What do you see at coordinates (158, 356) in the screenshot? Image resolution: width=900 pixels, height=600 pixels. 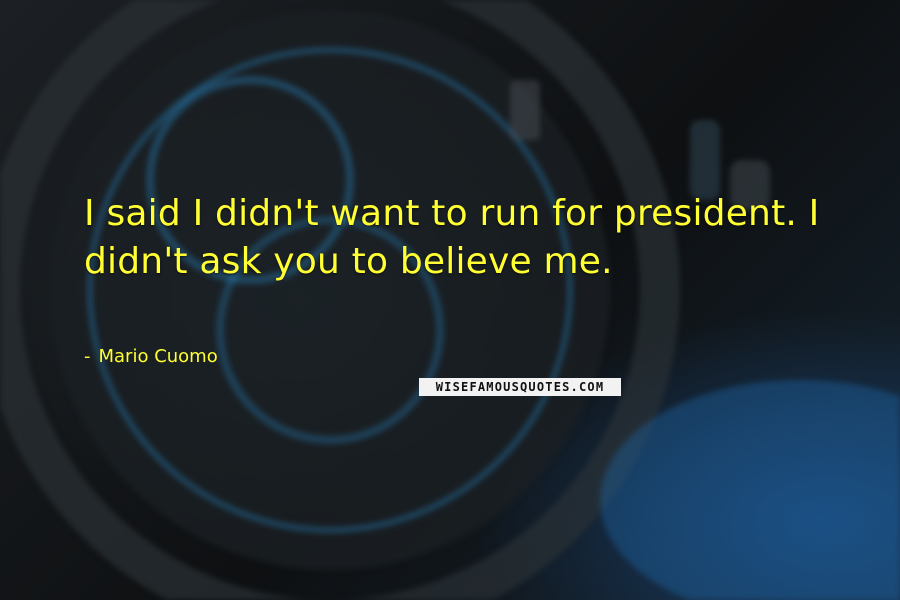 I see `author-name: Mario Cuomo` at bounding box center [158, 356].